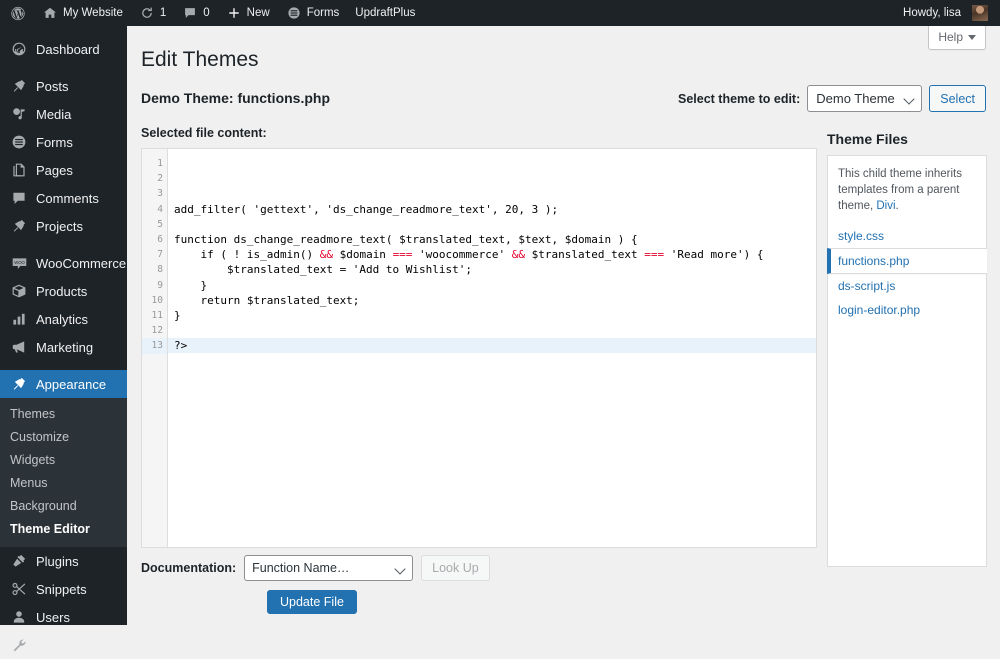  I want to click on sidebar-item-projects: Projects, so click(63, 226).